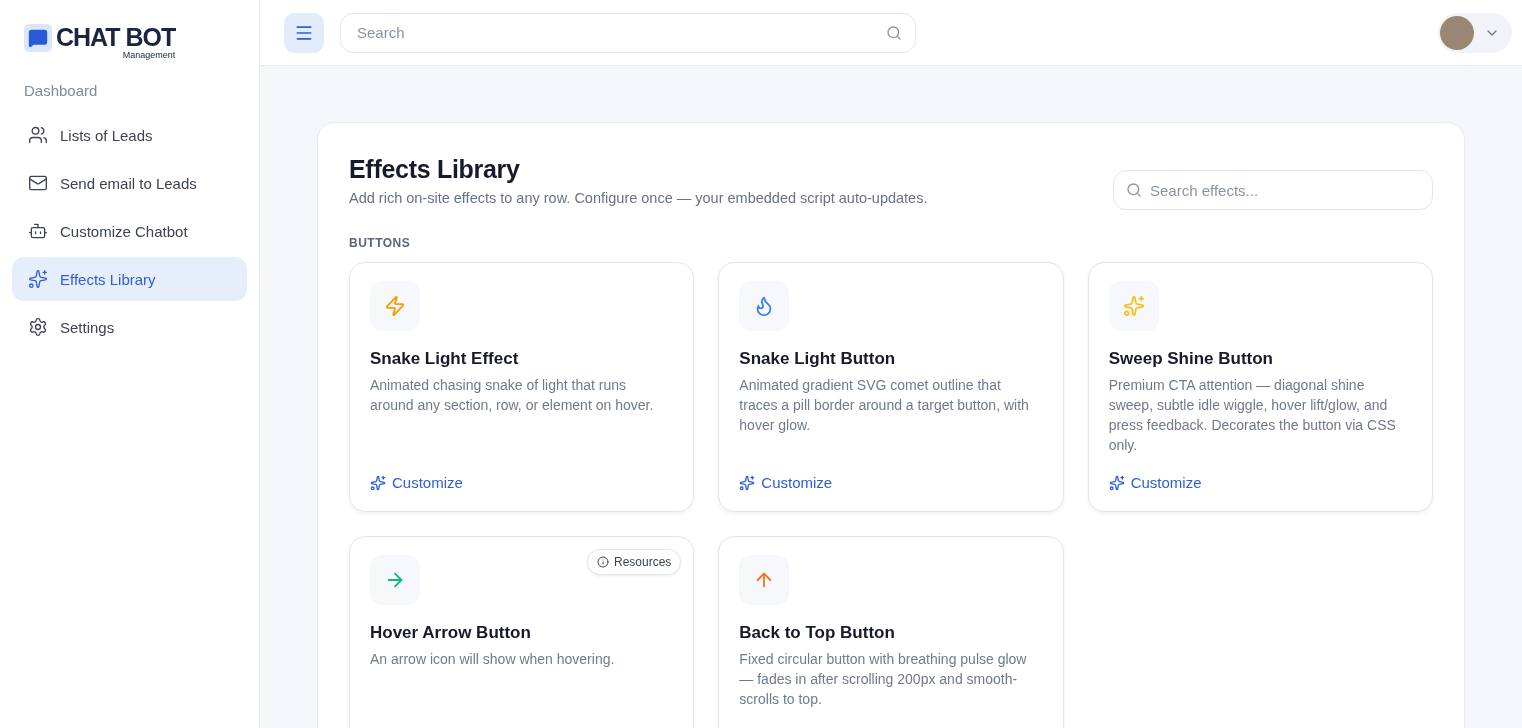 This screenshot has height=728, width=1522. What do you see at coordinates (883, 679) in the screenshot?
I see `card-description: Fixed circular button with breathing pulse glow — fades in after scrolling 200px and smooth-scrolls to top.` at bounding box center [883, 679].